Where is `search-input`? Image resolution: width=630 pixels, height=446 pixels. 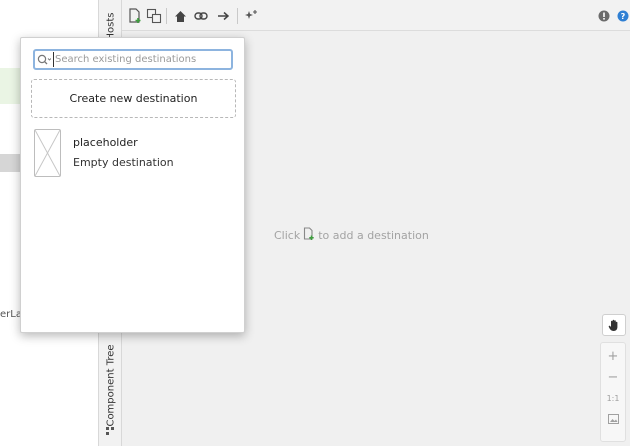 search-input is located at coordinates (140, 59).